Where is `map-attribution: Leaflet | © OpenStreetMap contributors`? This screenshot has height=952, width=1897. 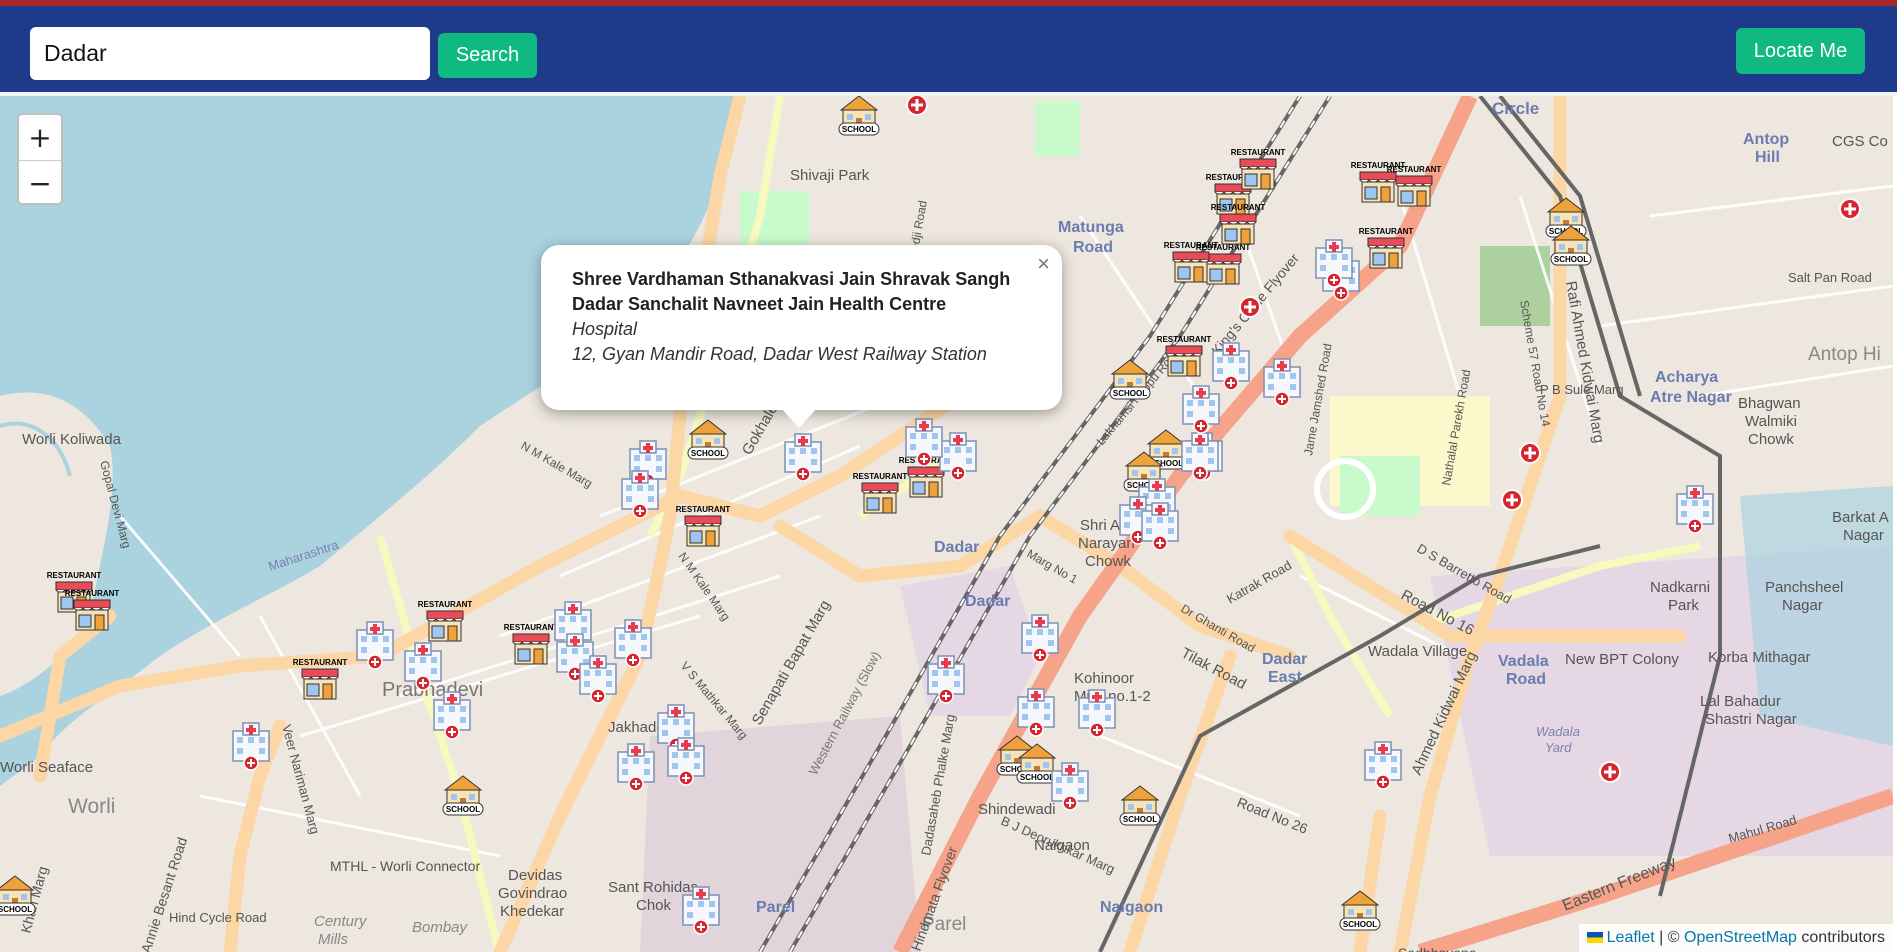 map-attribution: Leaflet | © OpenStreetMap contributors is located at coordinates (1735, 938).